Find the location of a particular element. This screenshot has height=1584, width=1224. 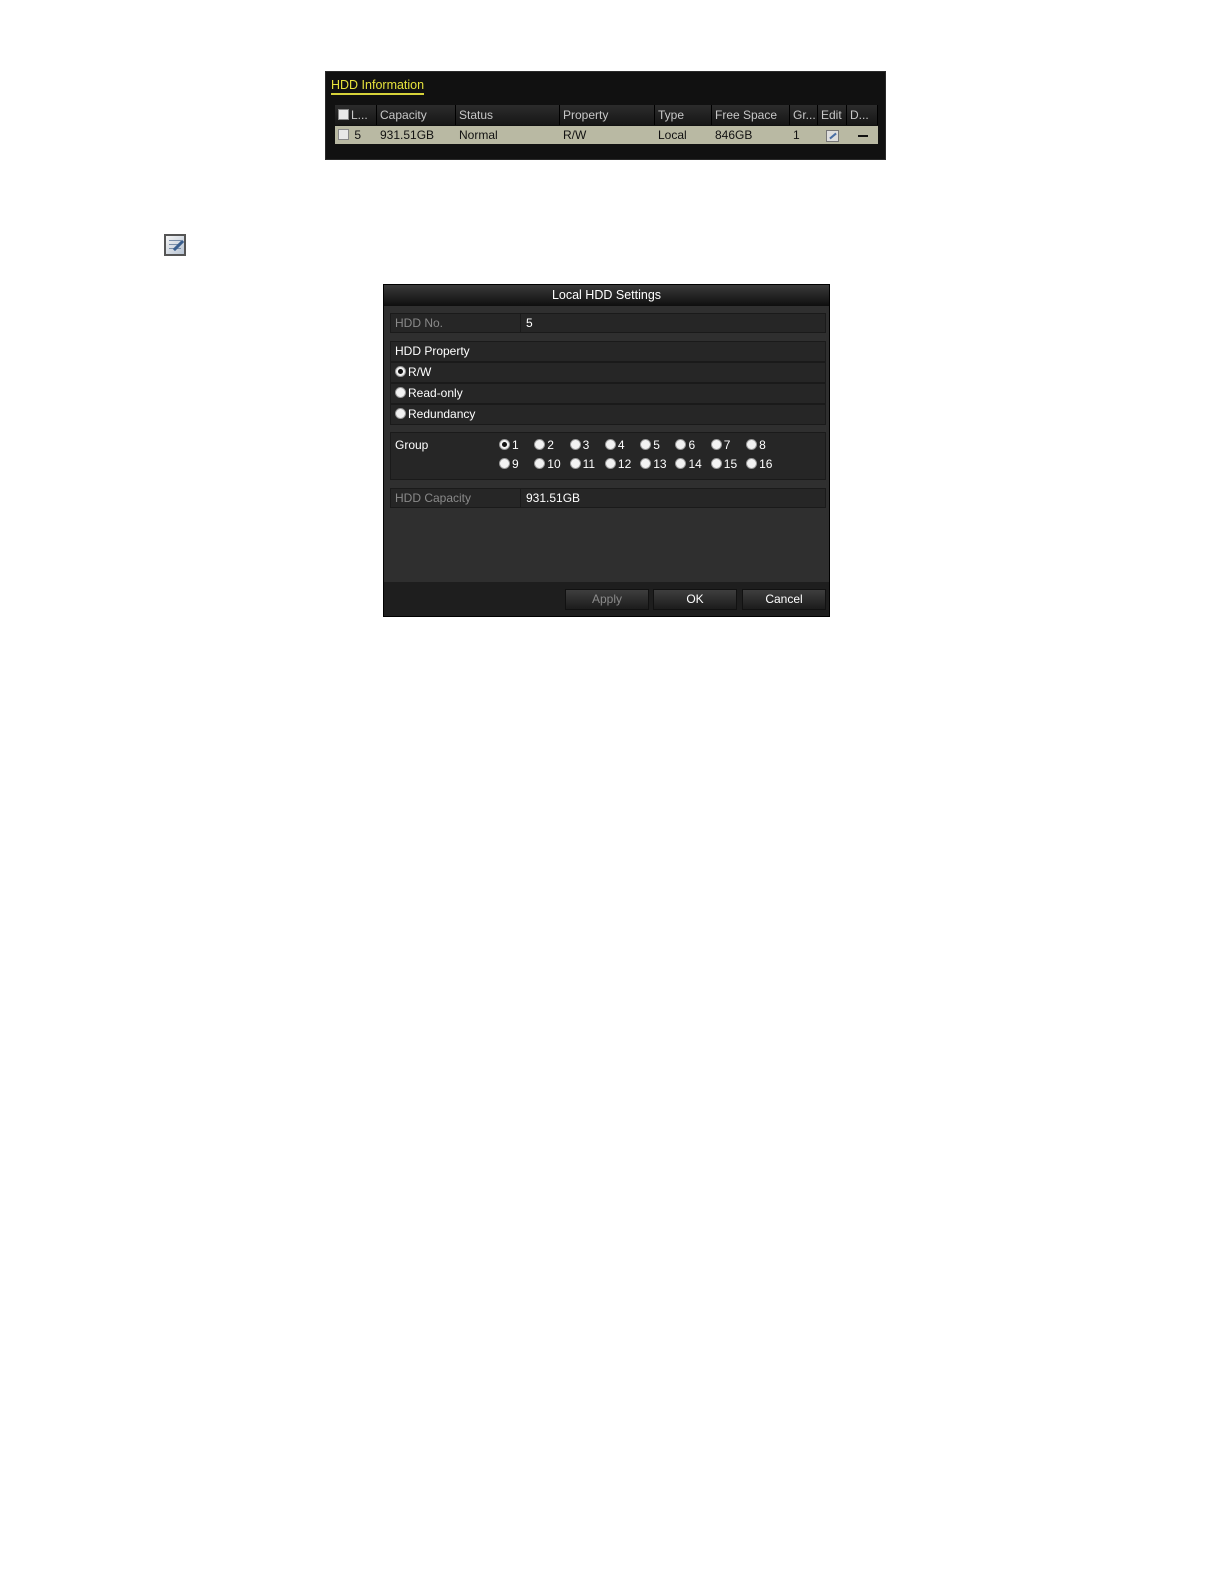

cell-edit is located at coordinates (832, 135).